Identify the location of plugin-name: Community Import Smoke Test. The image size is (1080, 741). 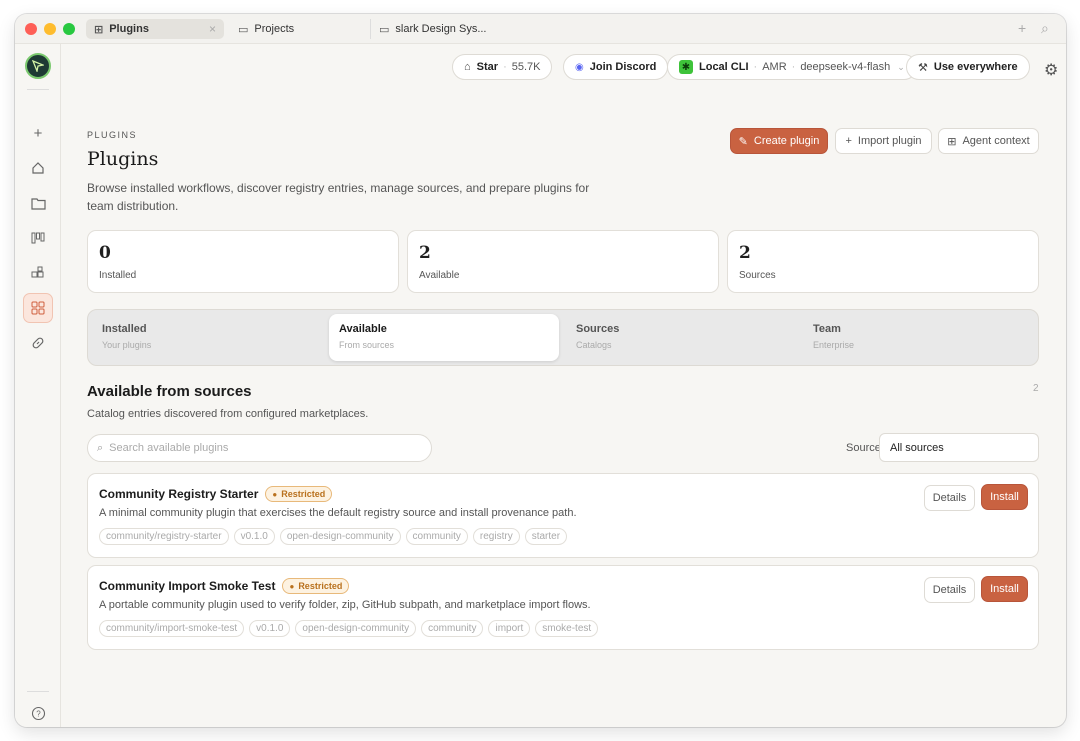
(187, 586).